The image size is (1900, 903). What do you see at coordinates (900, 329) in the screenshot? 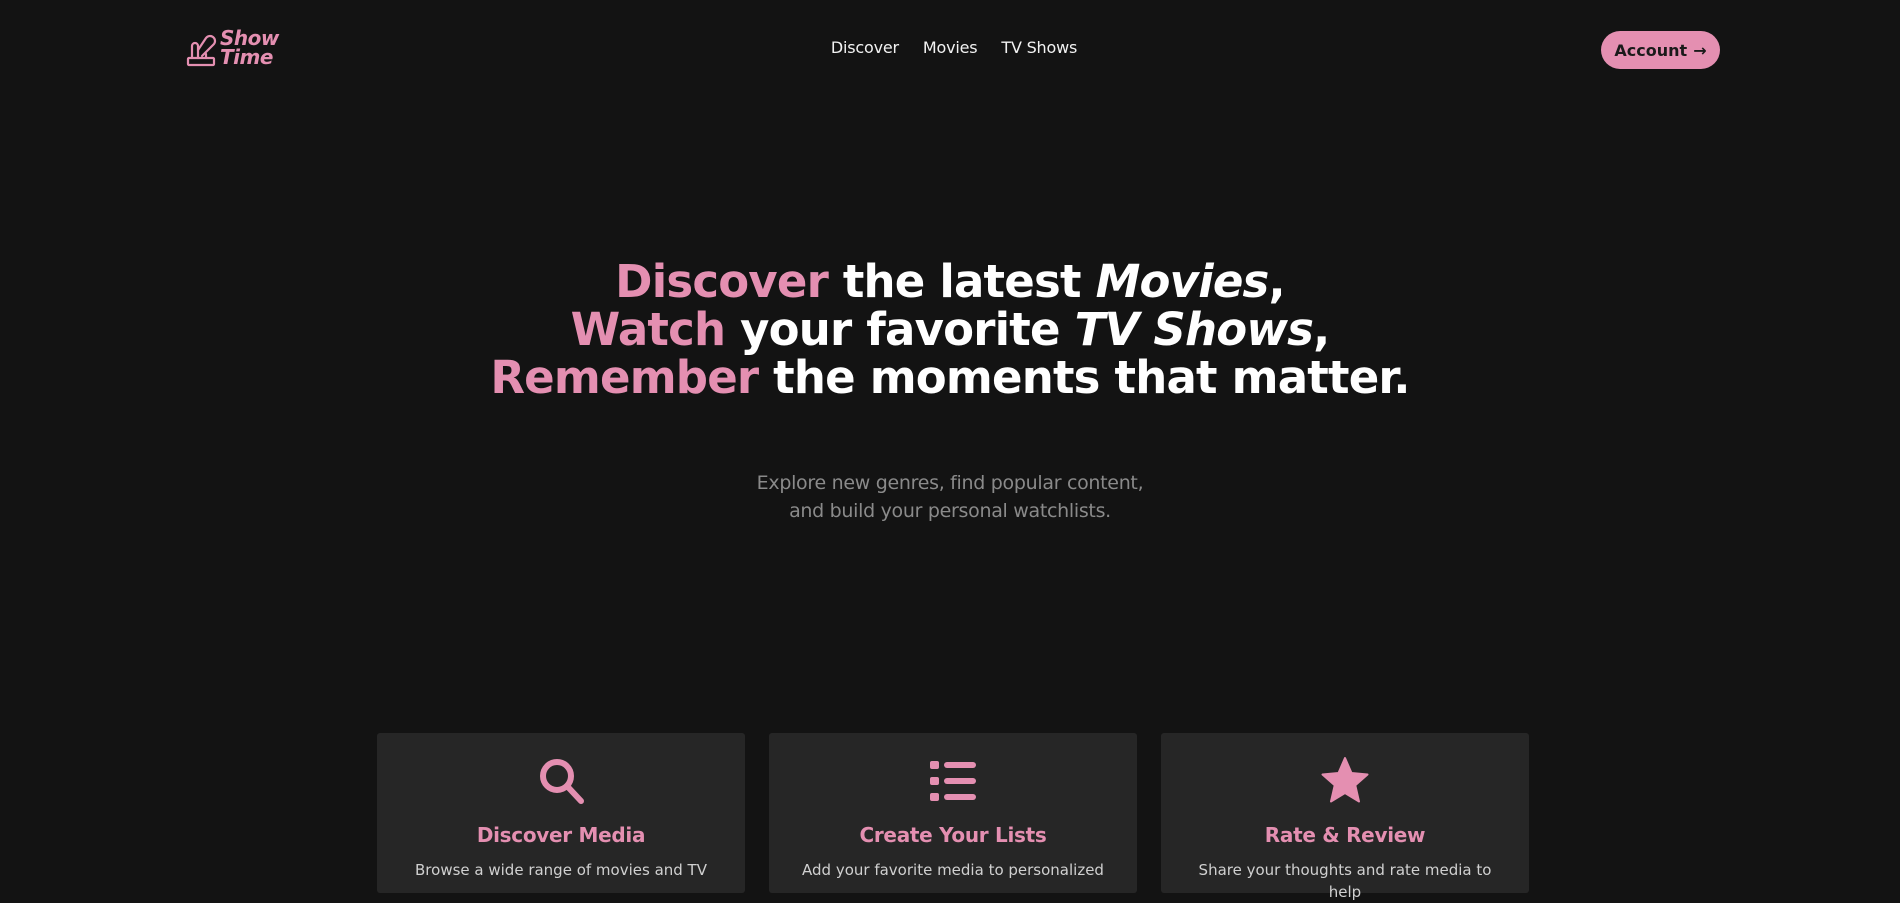
I see `hero-text-2: your favorite` at bounding box center [900, 329].